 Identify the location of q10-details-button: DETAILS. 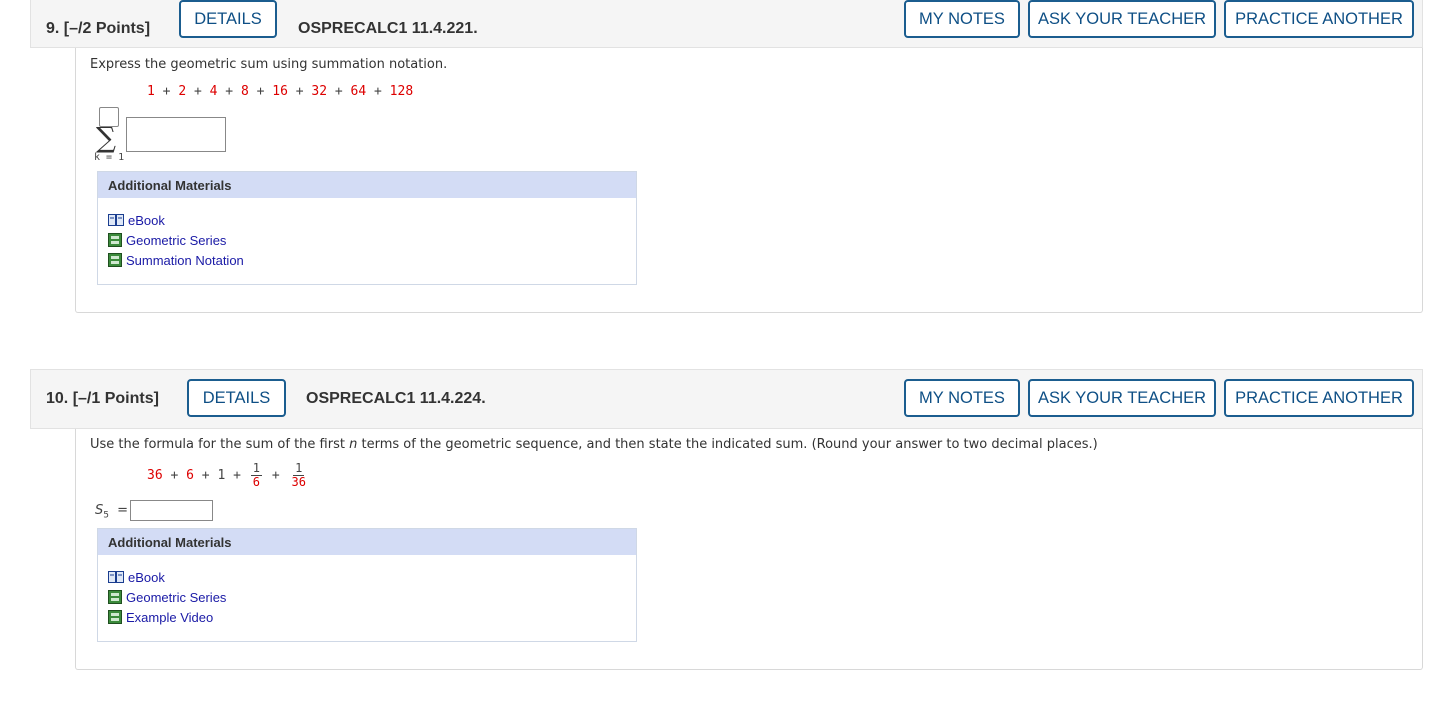
(236, 398).